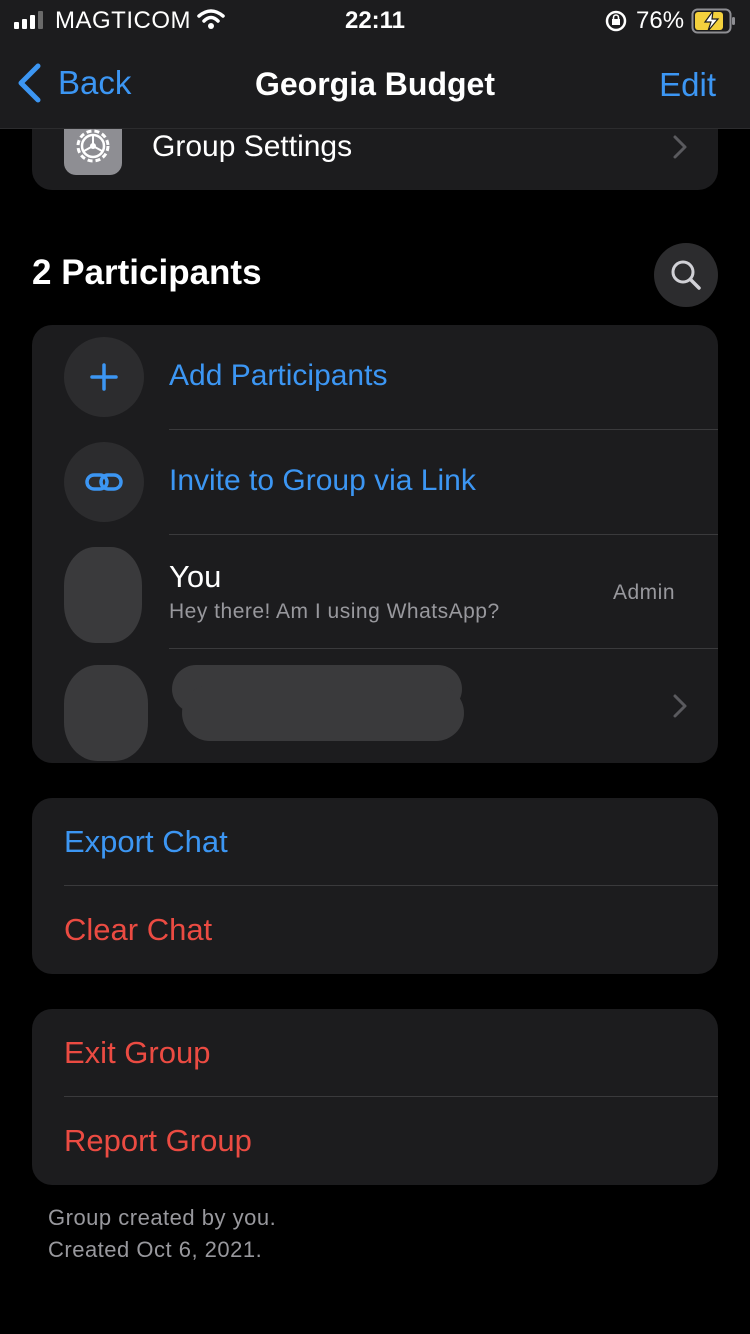  I want to click on invite-via-link-label: Invite to Group via Link, so click(322, 480).